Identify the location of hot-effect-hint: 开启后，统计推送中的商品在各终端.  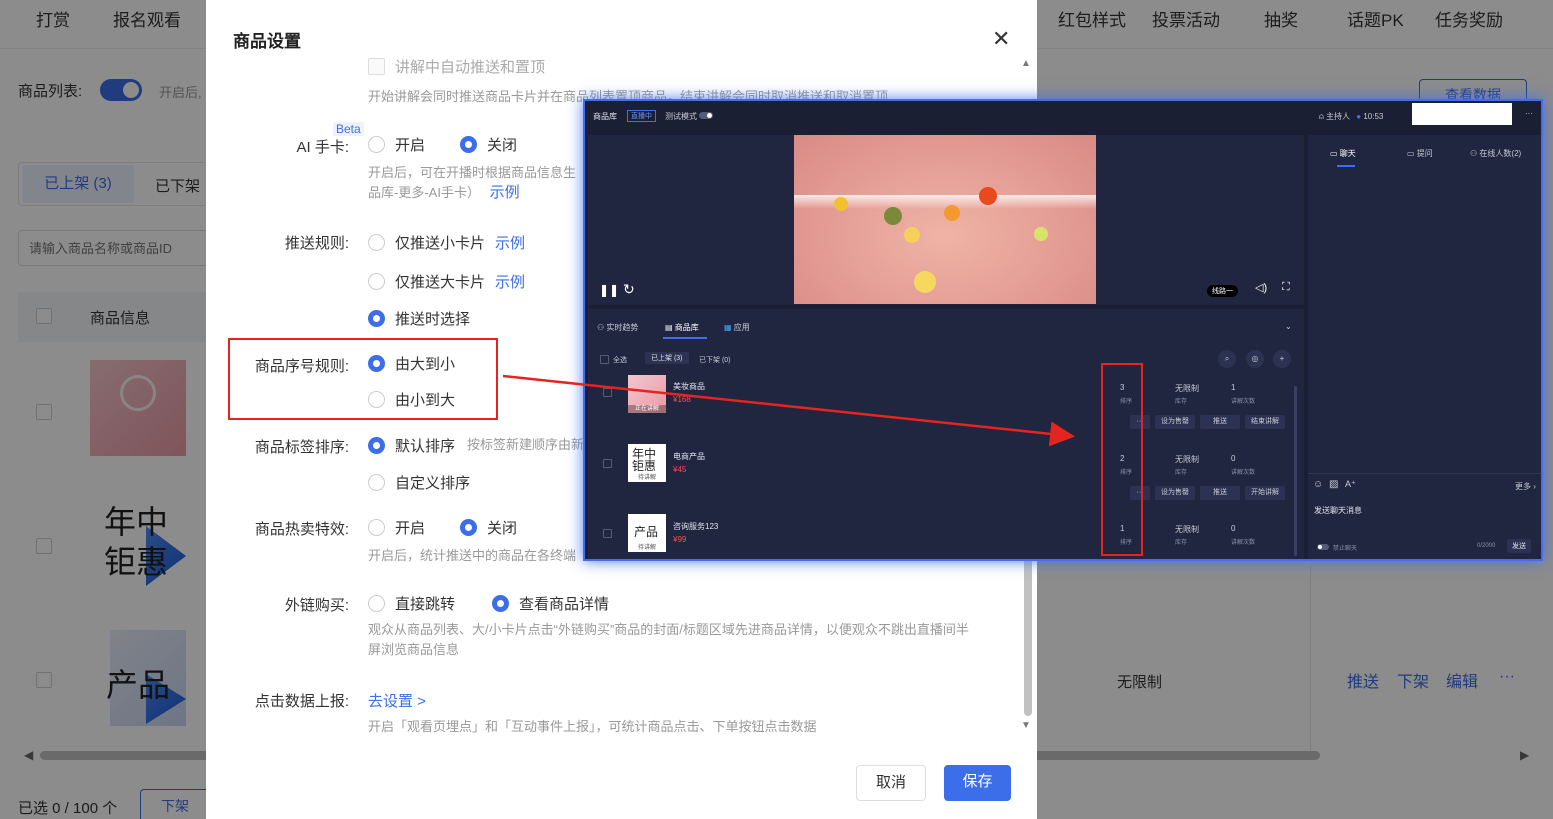
(472, 555).